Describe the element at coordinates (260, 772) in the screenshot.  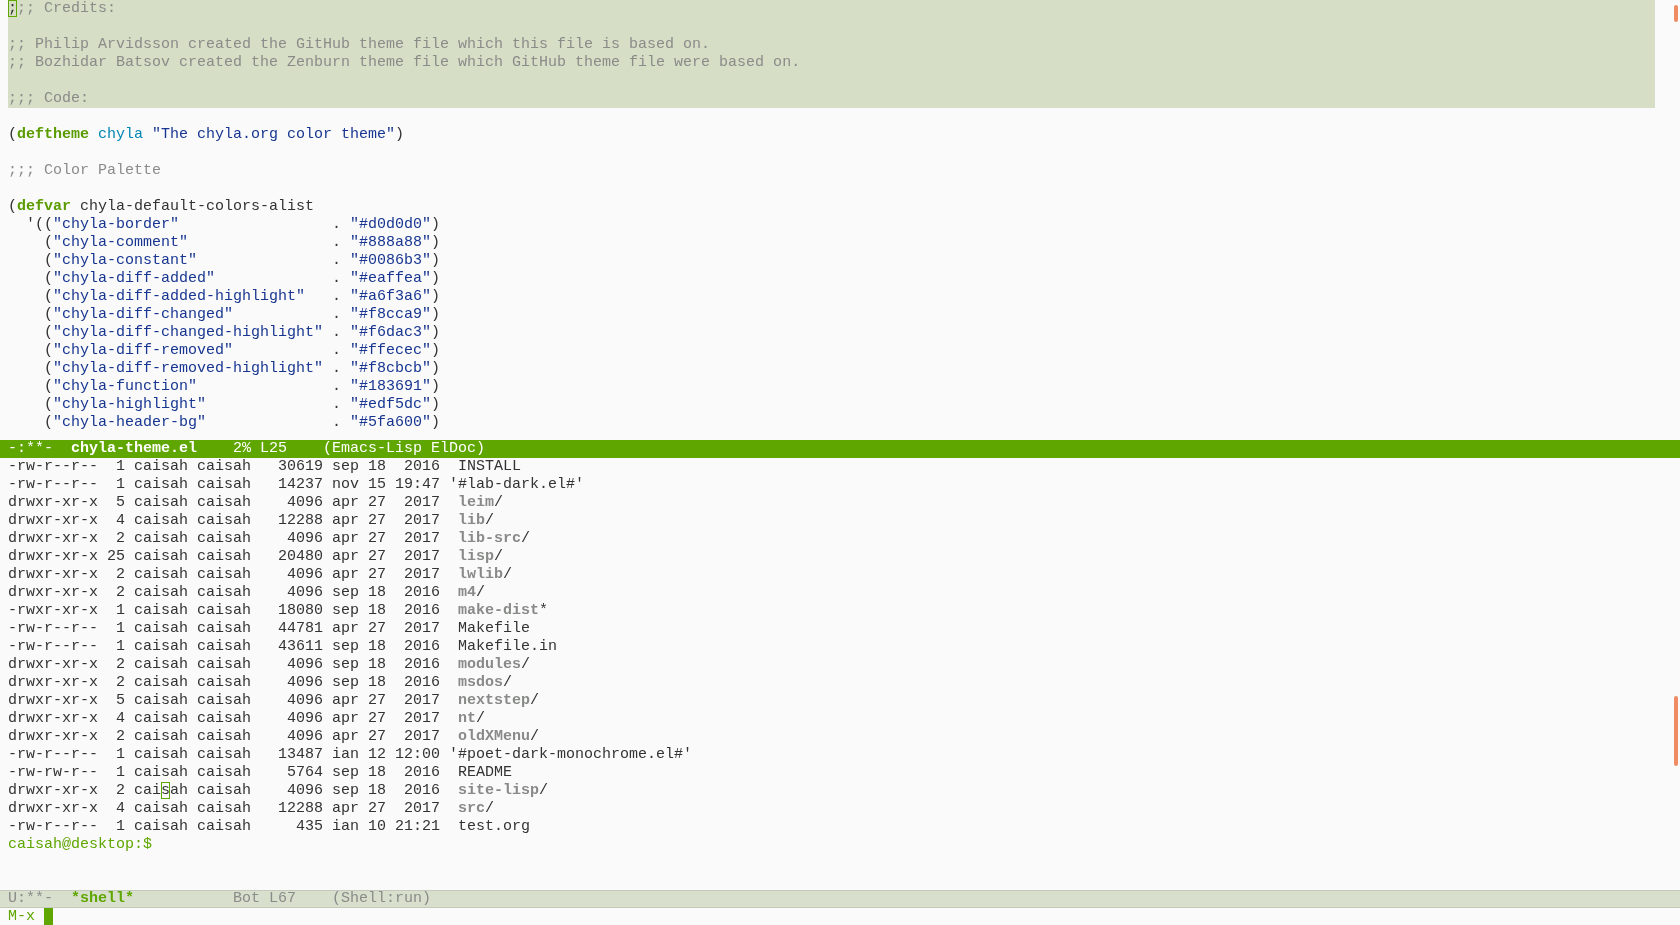
I see `listing-text: -rw-rw-r-- 1 caisah caisah 5764 sep 18 2016 README` at that location.